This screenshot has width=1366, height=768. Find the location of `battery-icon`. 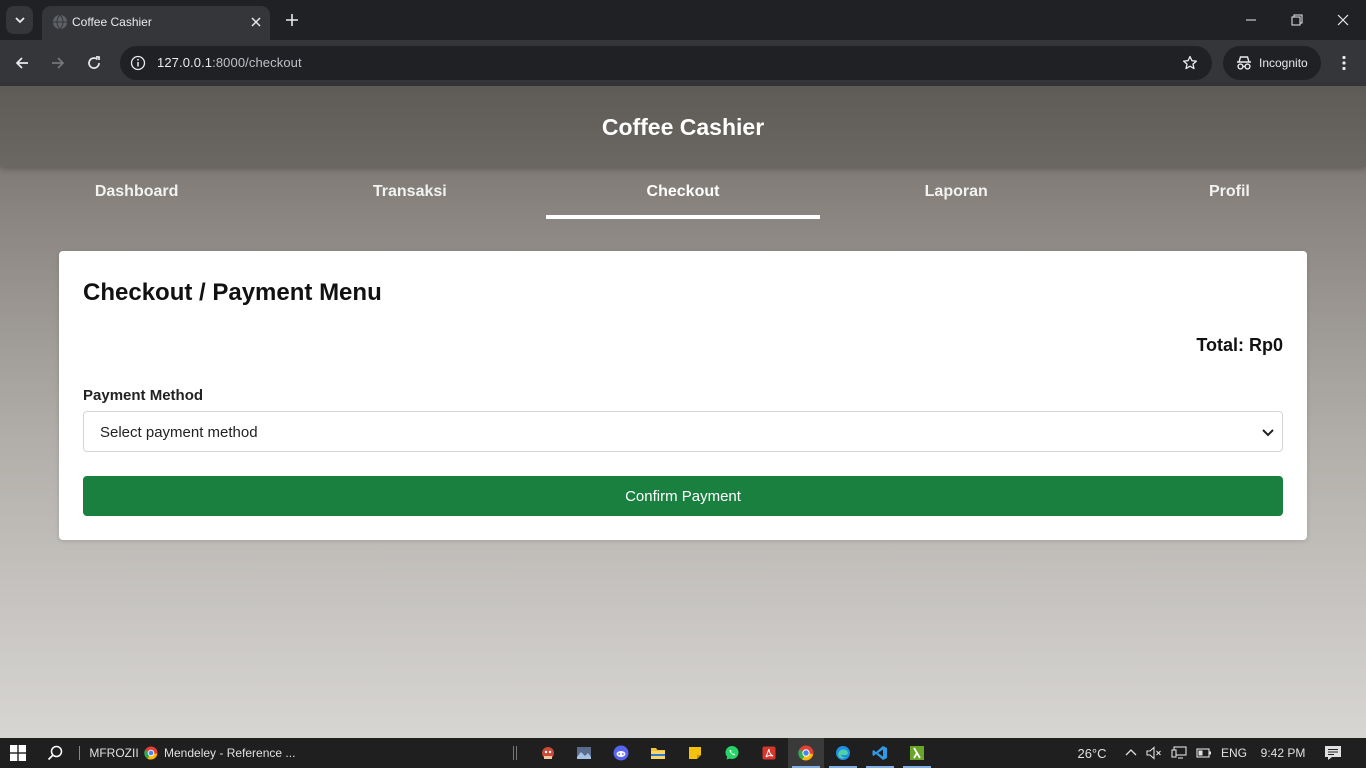

battery-icon is located at coordinates (1203, 753).